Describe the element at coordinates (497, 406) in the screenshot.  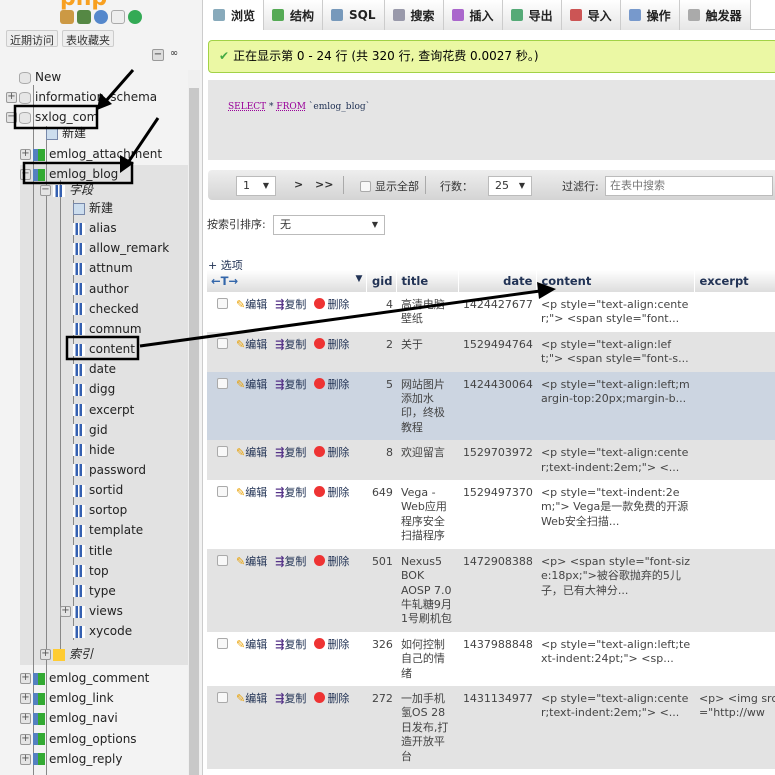
I see `cell-date: 1424430064` at that location.